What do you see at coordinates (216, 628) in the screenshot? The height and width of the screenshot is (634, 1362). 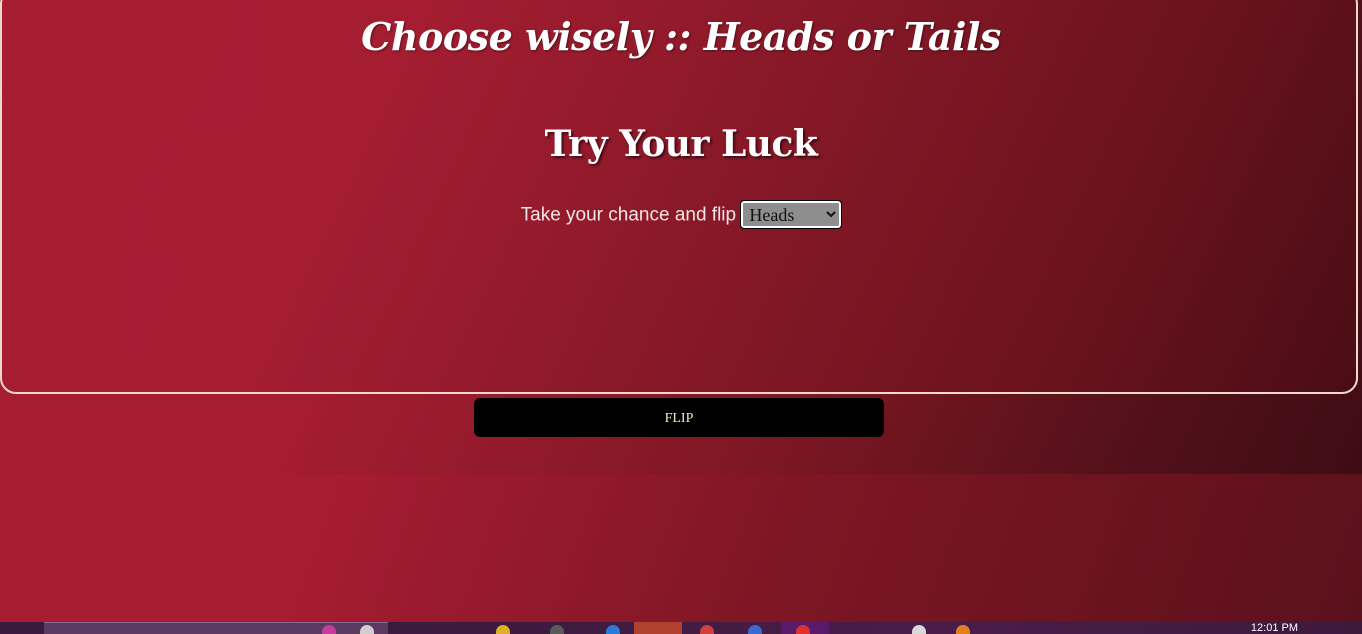 I see `taskbar-search-box` at bounding box center [216, 628].